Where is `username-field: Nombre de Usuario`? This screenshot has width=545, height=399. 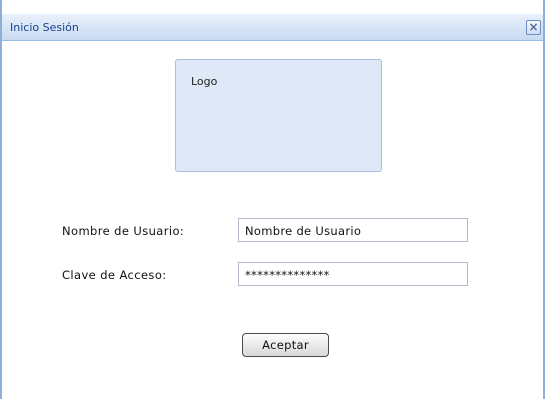
username-field: Nombre de Usuario is located at coordinates (353, 230).